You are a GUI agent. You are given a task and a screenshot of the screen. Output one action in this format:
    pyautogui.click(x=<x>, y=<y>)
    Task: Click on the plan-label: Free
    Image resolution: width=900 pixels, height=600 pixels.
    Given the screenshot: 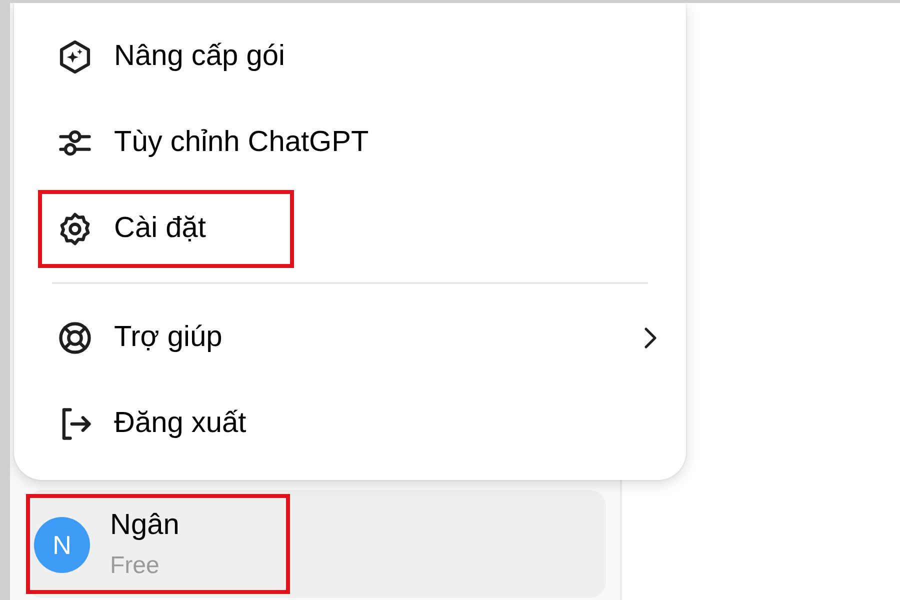 What is the action you would take?
    pyautogui.click(x=135, y=565)
    